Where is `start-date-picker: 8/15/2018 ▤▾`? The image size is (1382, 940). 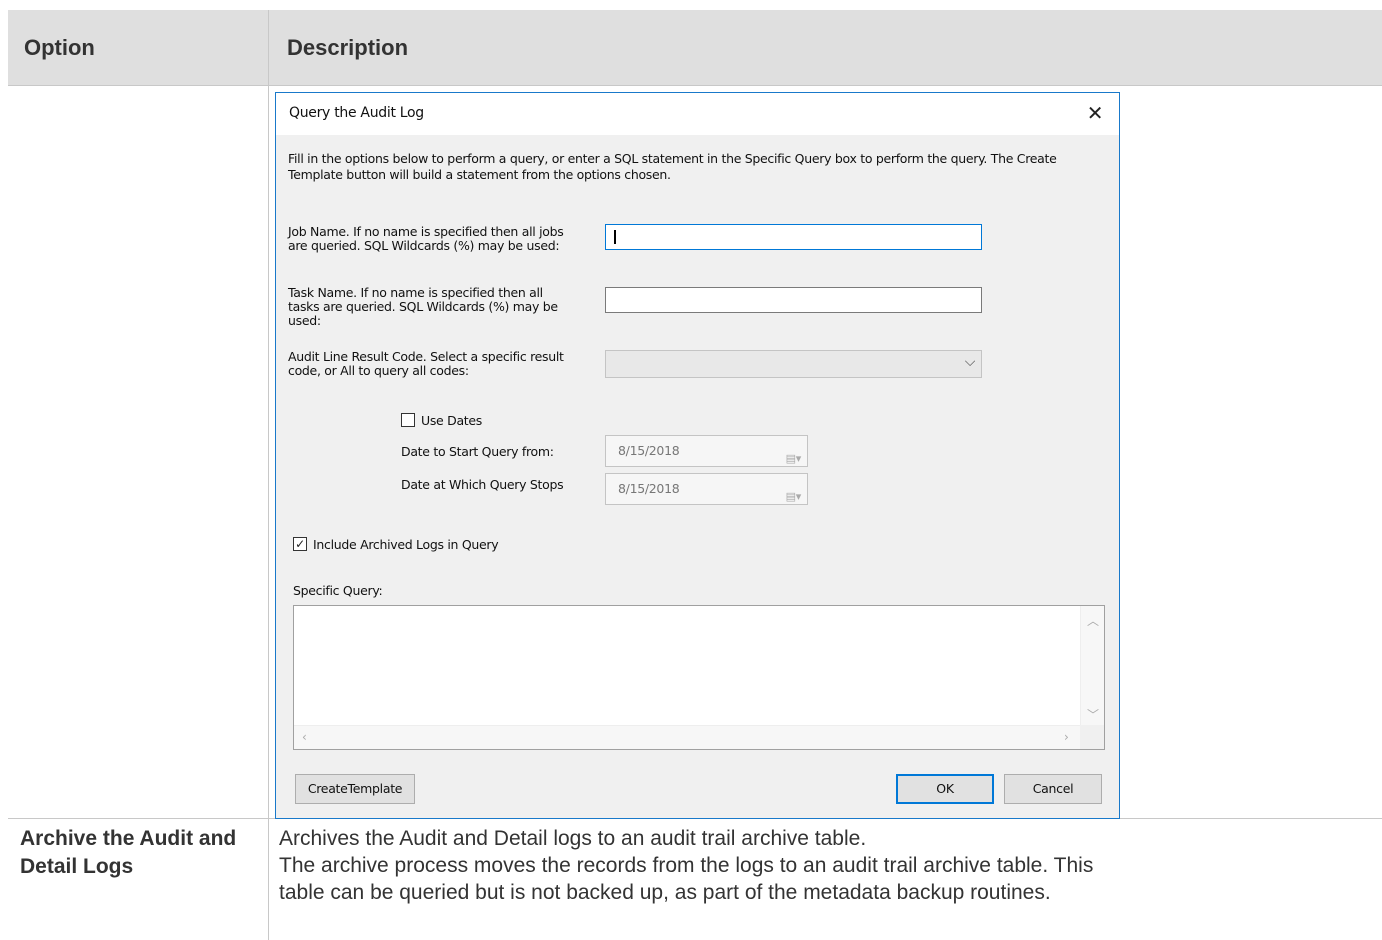
start-date-picker: 8/15/2018 ▤▾ is located at coordinates (706, 451).